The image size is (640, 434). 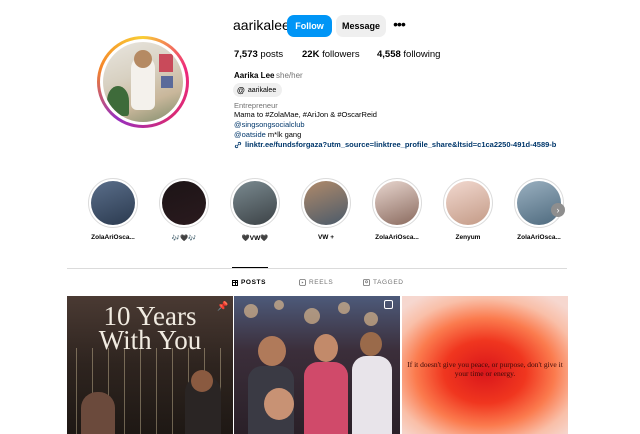 What do you see at coordinates (289, 75) in the screenshot?
I see `profile-pronouns: she/her` at bounding box center [289, 75].